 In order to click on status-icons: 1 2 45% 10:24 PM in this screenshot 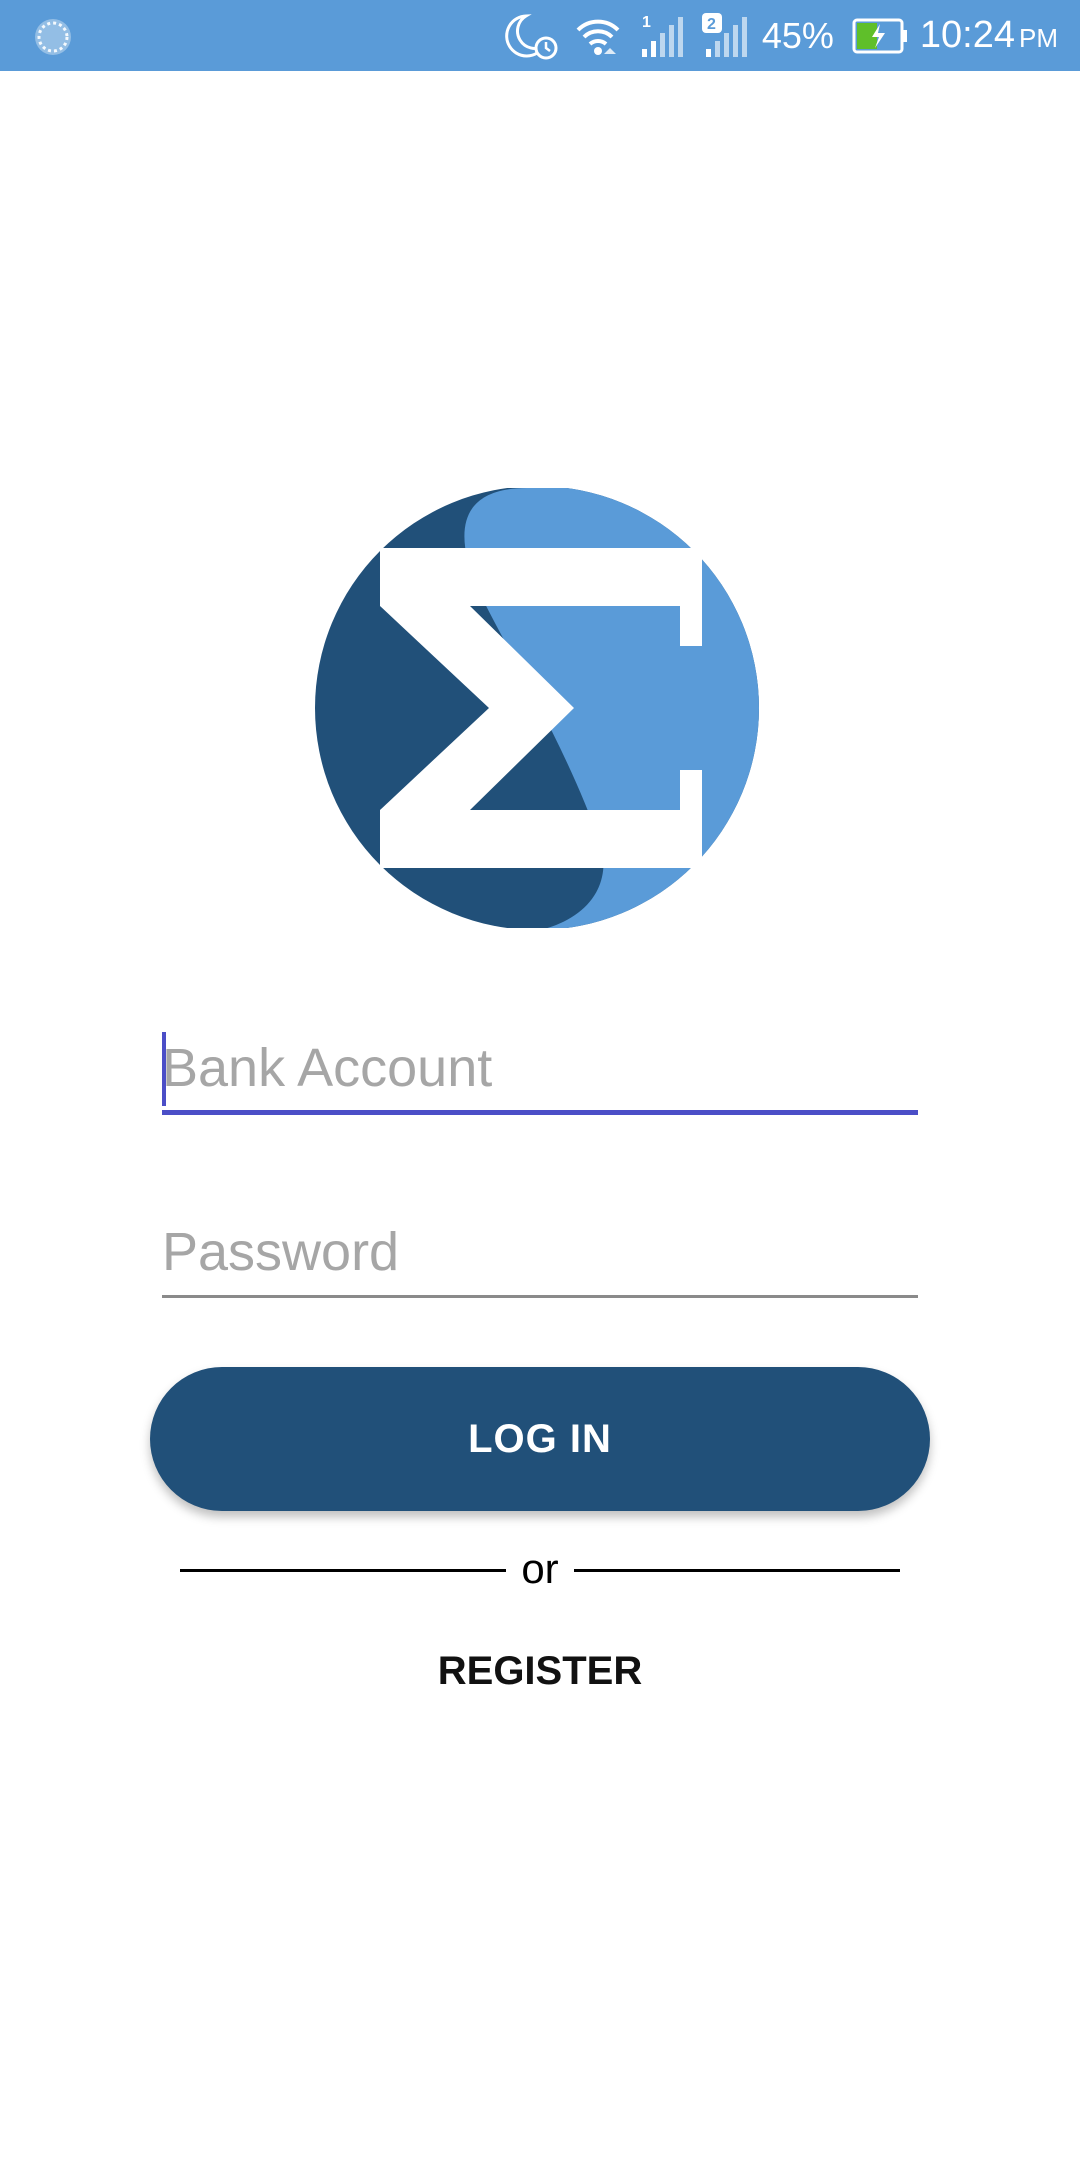, I will do `click(774, 35)`.